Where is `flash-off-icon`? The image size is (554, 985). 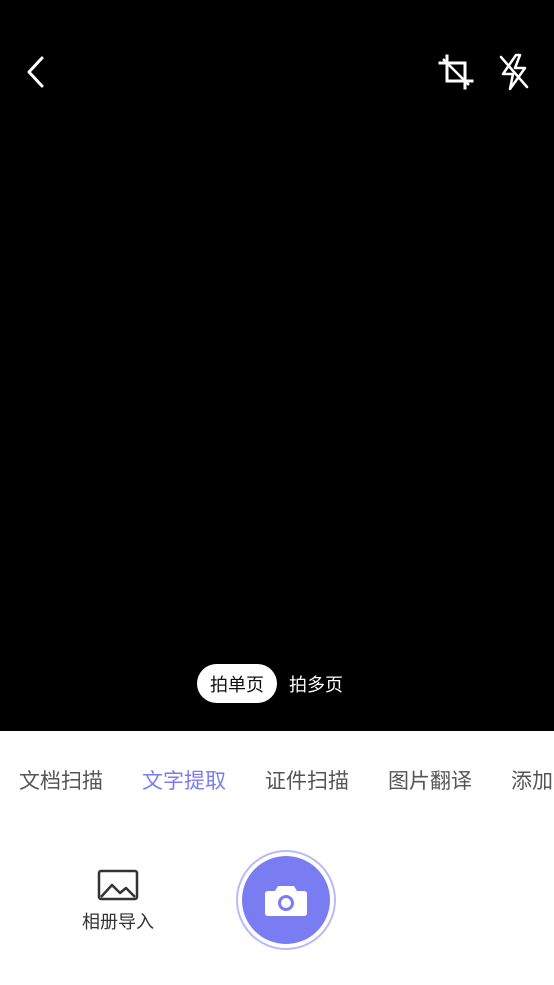
flash-off-icon is located at coordinates (514, 72).